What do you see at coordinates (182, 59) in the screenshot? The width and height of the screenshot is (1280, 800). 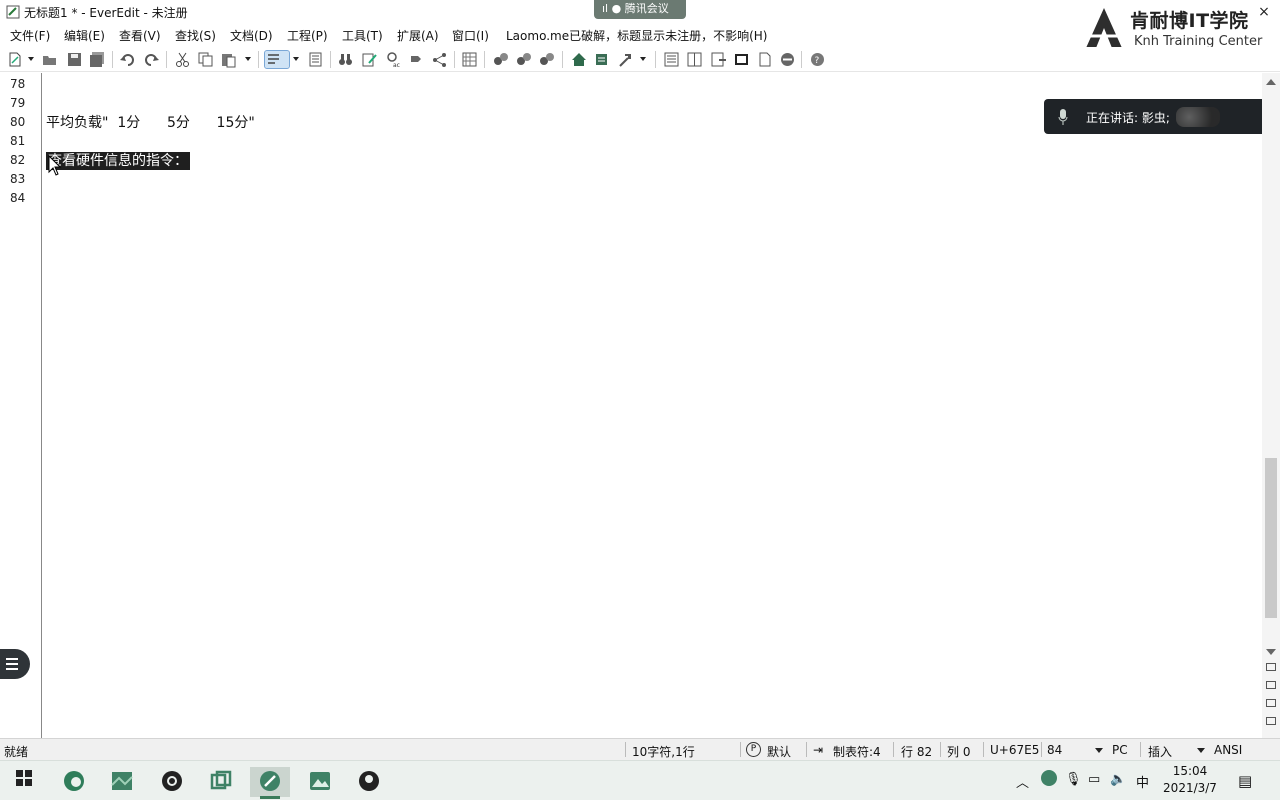 I see `cut-icon` at bounding box center [182, 59].